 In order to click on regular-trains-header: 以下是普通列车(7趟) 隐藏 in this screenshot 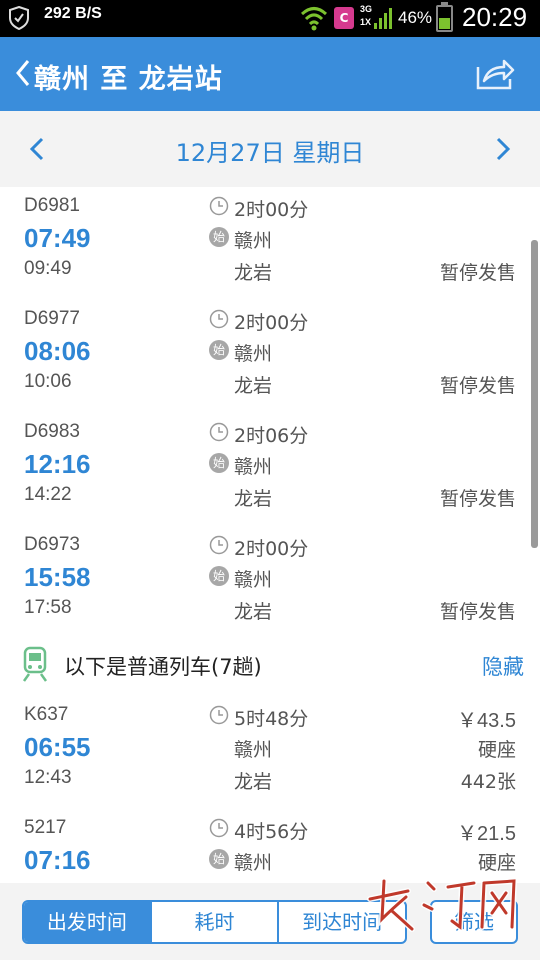, I will do `click(270, 665)`.